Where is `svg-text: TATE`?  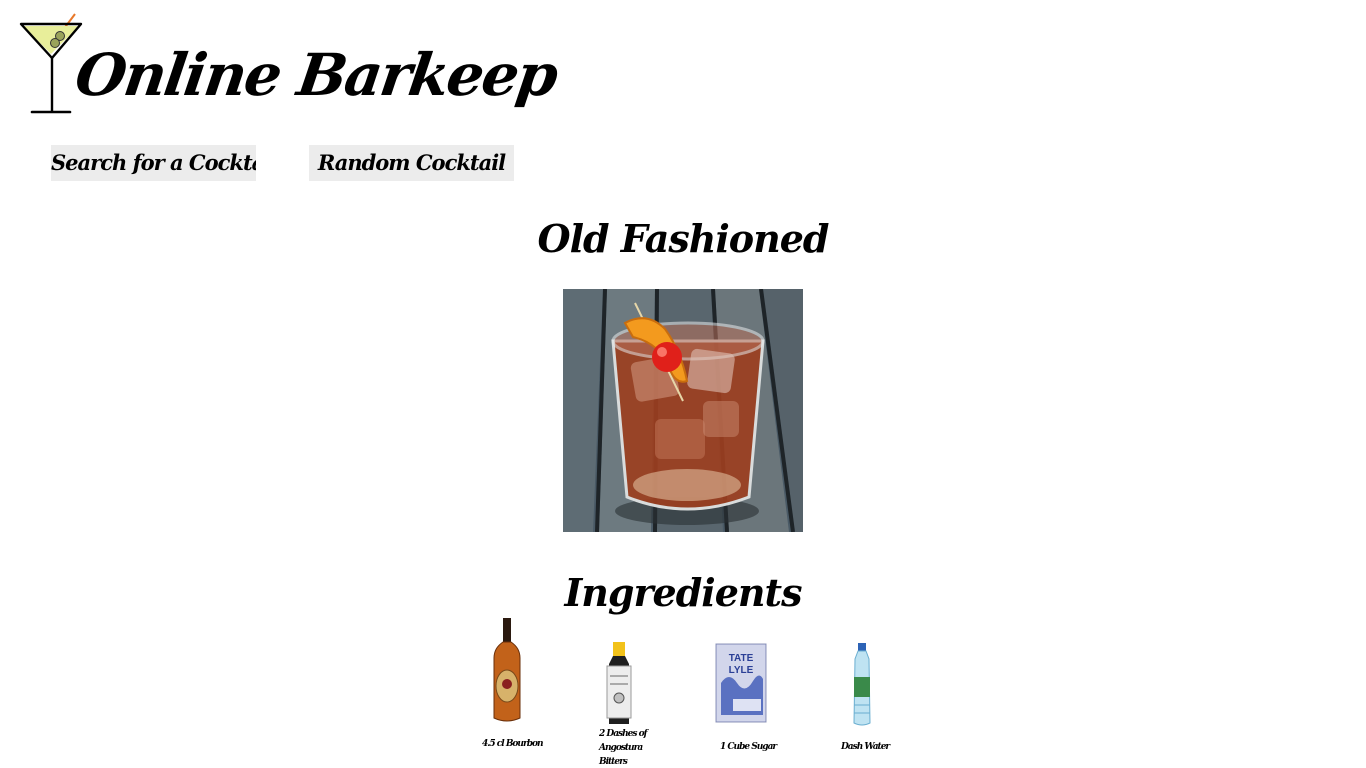 svg-text: TATE is located at coordinates (741, 658).